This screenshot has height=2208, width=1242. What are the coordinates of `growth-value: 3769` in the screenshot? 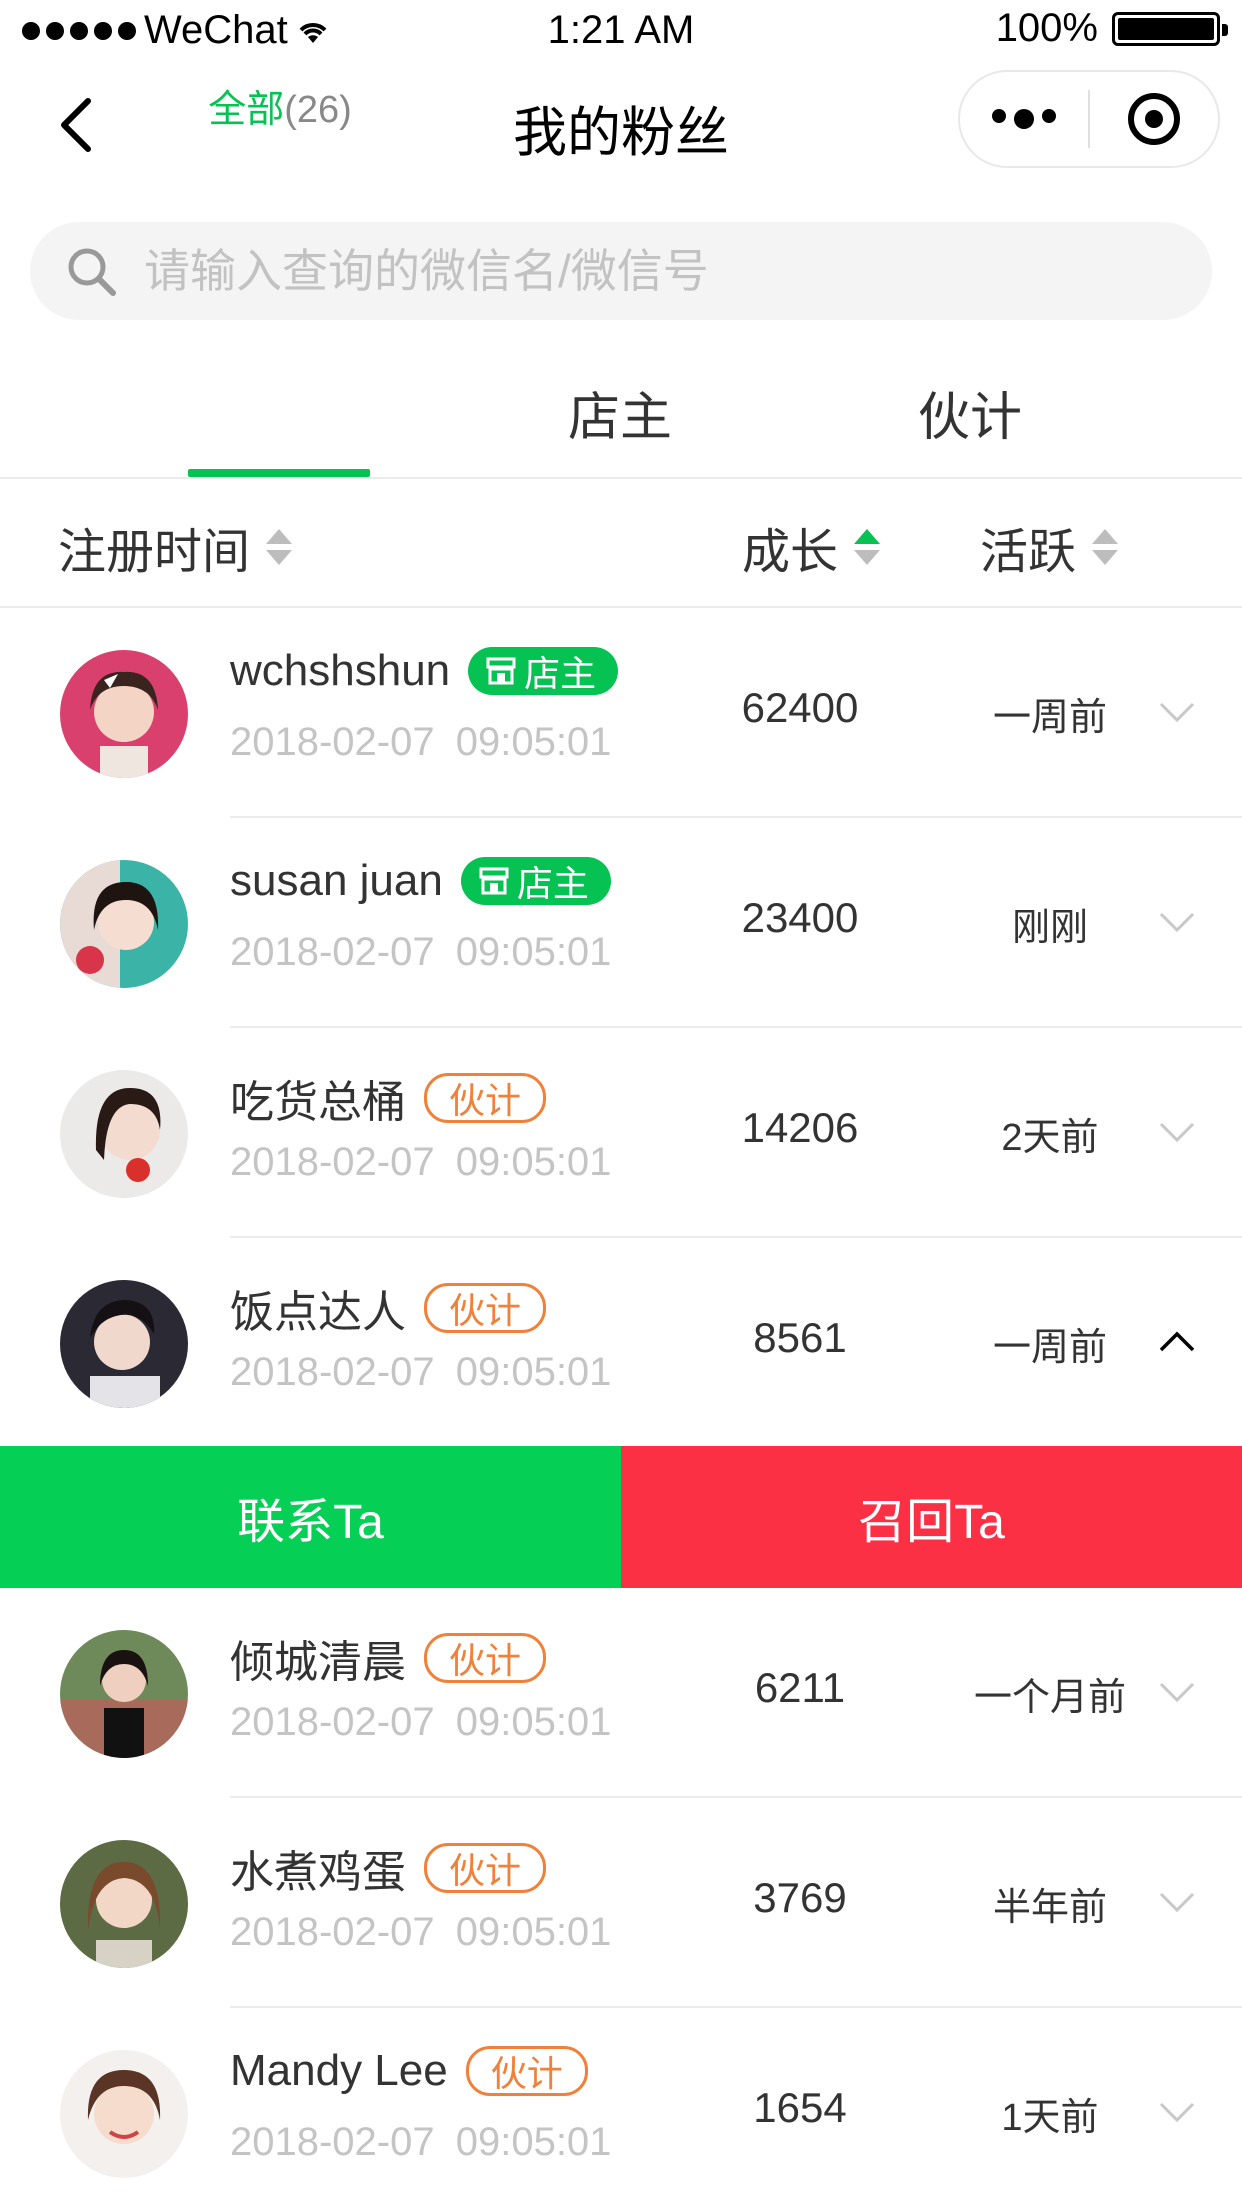 It's located at (800, 1897).